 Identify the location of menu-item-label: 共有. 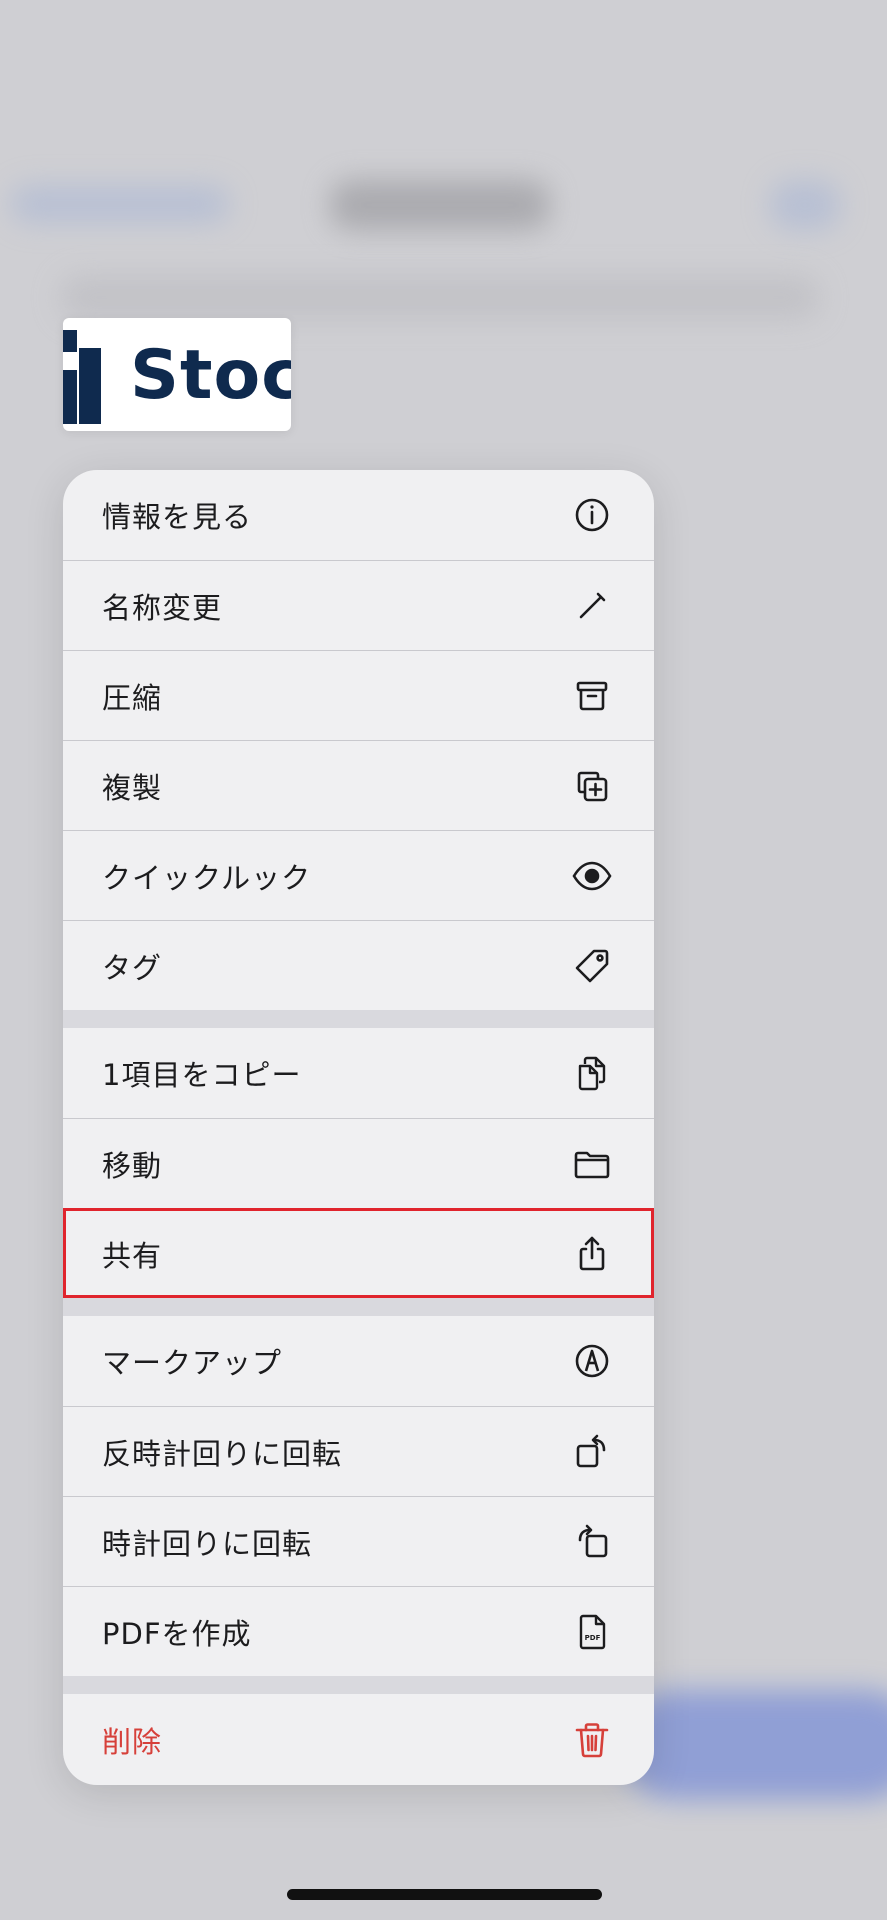
(132, 1255).